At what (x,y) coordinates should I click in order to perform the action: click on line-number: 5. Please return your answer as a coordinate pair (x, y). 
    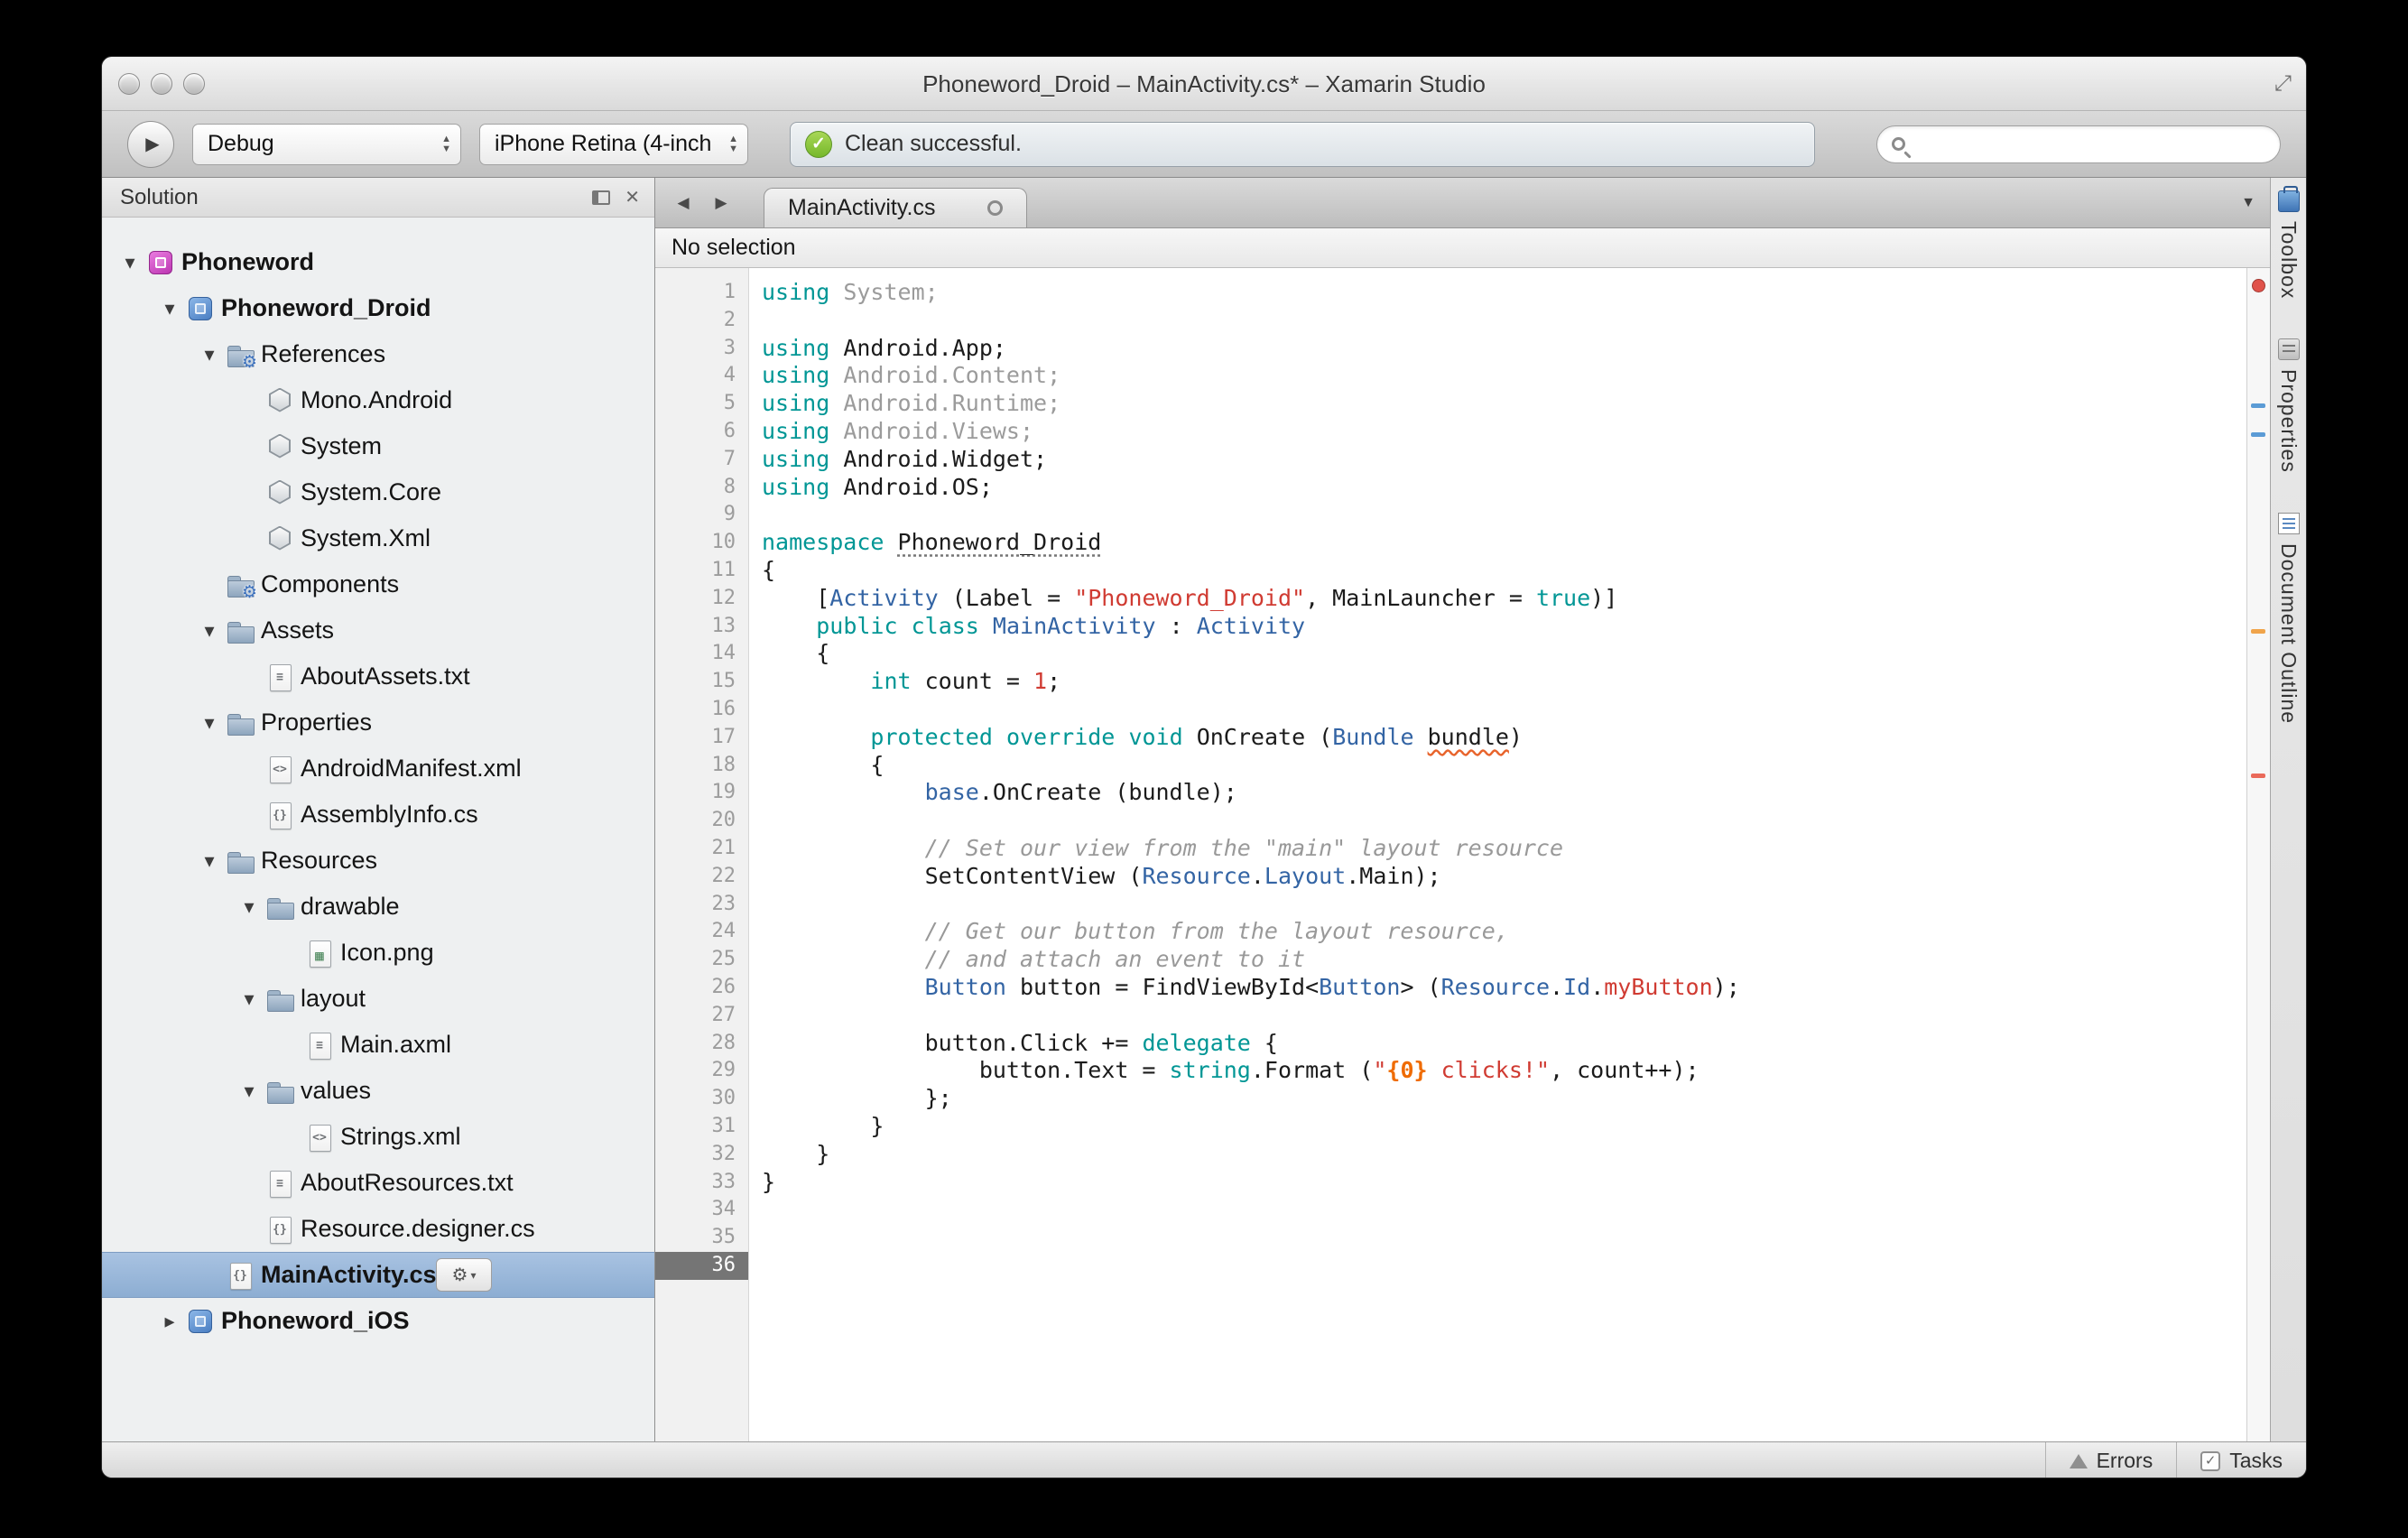
    Looking at the image, I should click on (702, 404).